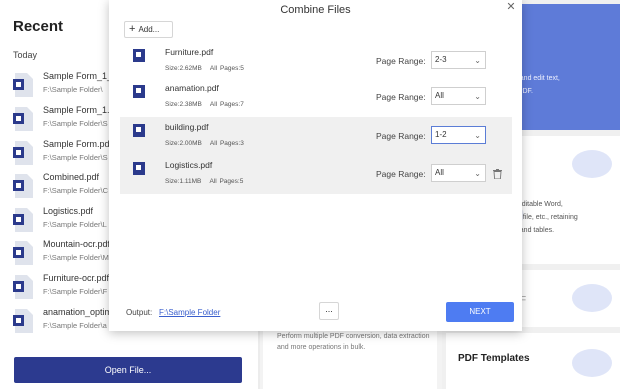  Describe the element at coordinates (480, 312) in the screenshot. I see `next-button: NEXT` at that location.